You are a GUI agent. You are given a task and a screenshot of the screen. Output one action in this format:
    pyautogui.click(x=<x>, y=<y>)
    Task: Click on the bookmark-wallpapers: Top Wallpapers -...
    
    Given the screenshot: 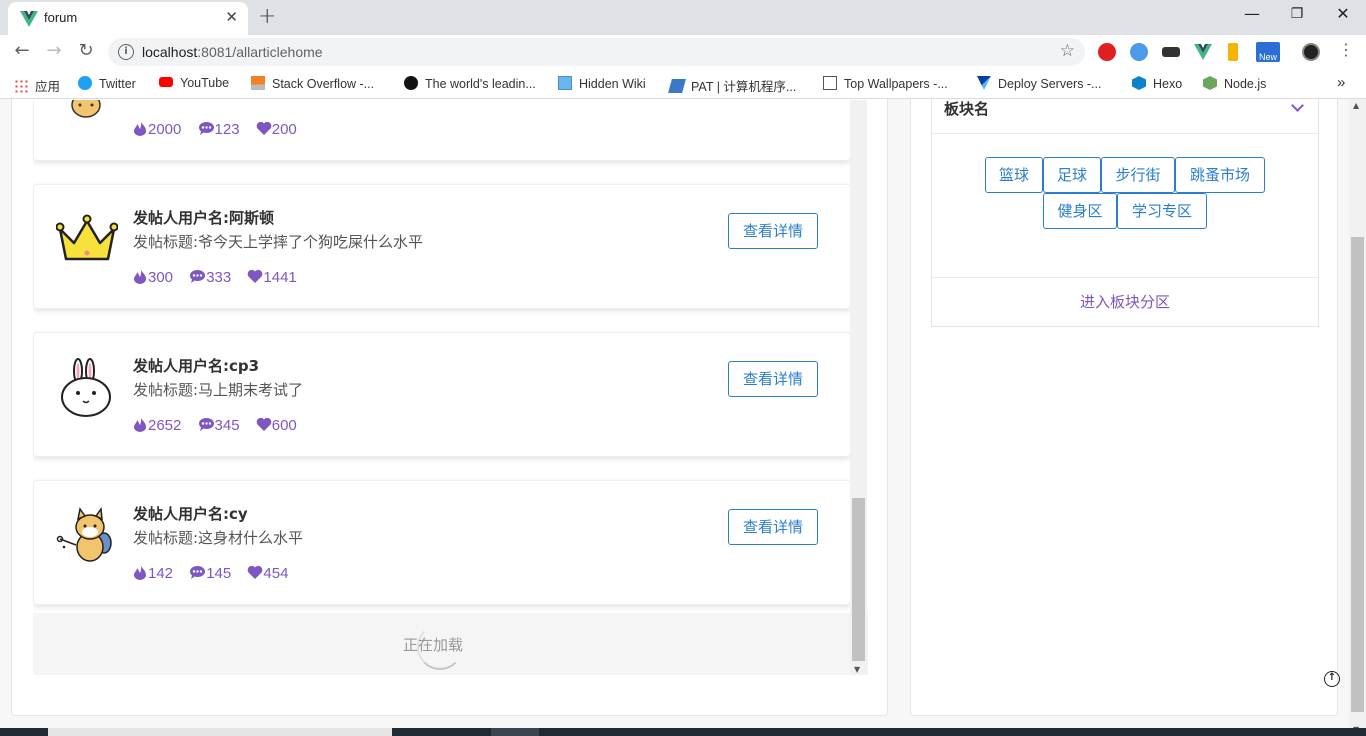 What is the action you would take?
    pyautogui.click(x=885, y=83)
    